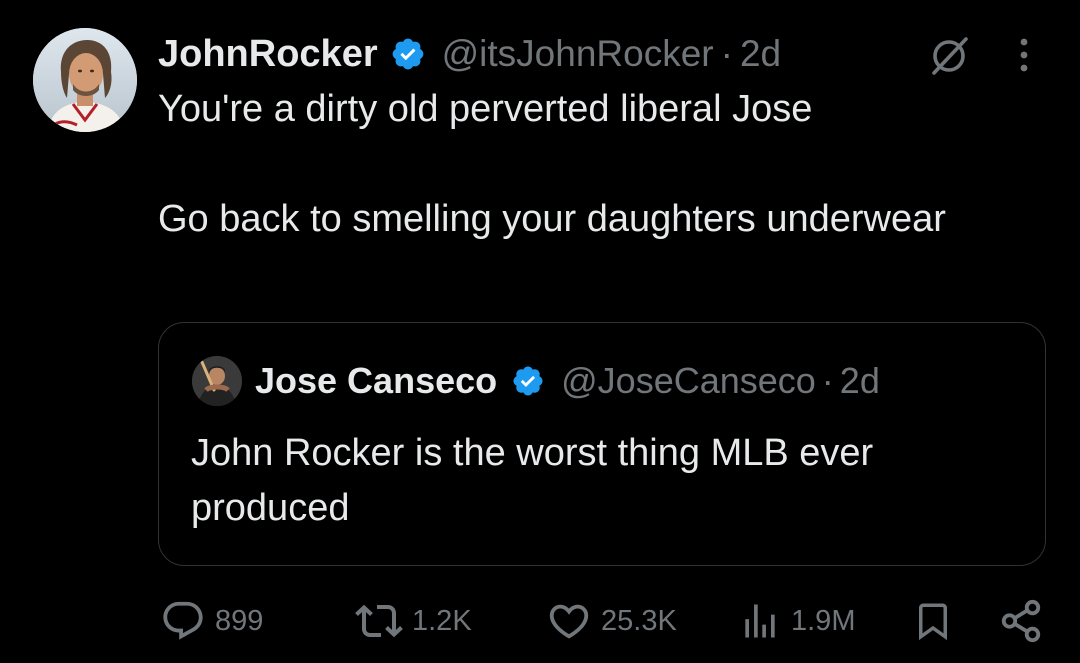 This screenshot has width=1080, height=663. Describe the element at coordinates (950, 55) in the screenshot. I see `grok-icon` at that location.